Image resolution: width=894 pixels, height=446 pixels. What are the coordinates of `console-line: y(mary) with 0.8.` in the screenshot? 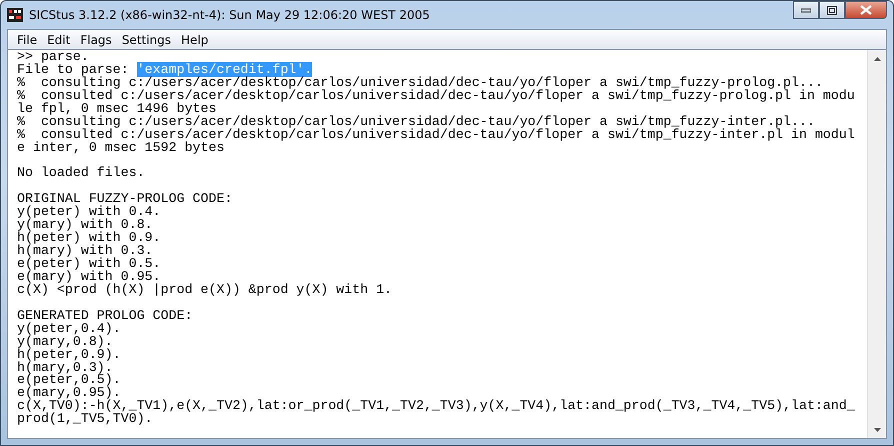 It's located at (85, 225).